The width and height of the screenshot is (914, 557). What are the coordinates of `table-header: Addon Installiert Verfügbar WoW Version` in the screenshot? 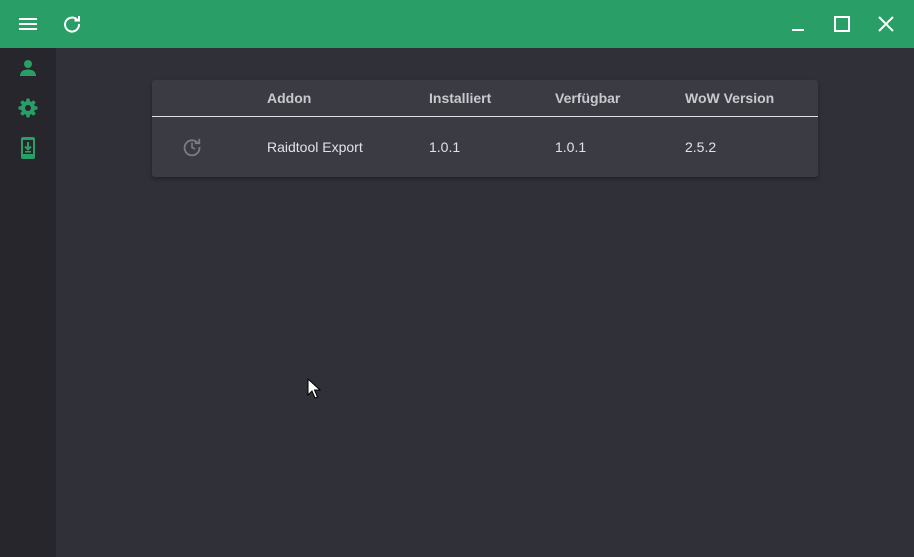 It's located at (485, 98).